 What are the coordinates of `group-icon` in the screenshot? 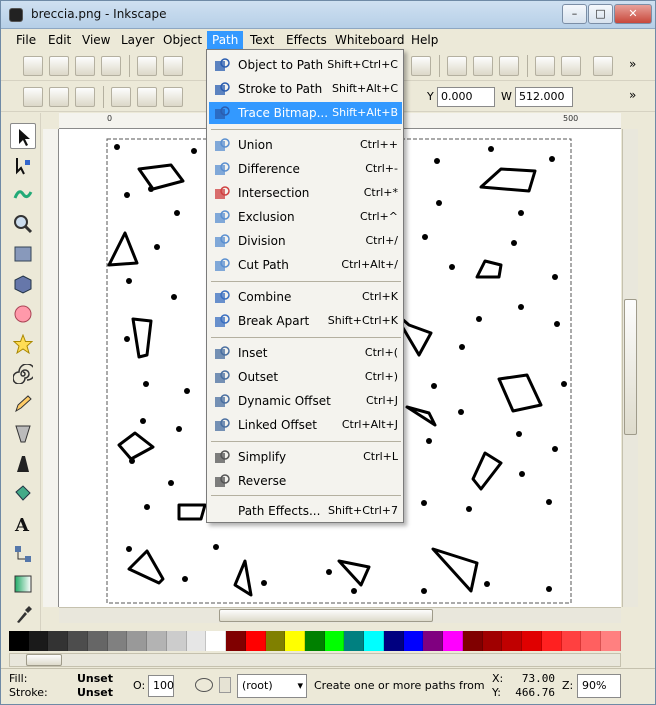 It's located at (545, 66).